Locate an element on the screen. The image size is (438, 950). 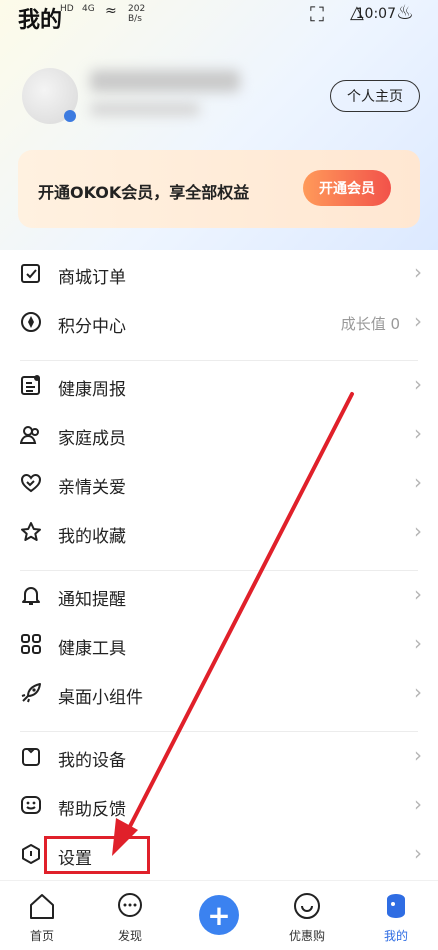
tab-deals: 优惠购 is located at coordinates (307, 916).